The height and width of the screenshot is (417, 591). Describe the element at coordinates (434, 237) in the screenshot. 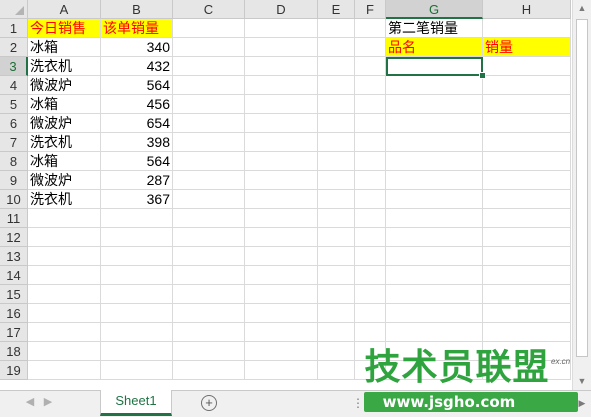

I see `cell-g12` at that location.